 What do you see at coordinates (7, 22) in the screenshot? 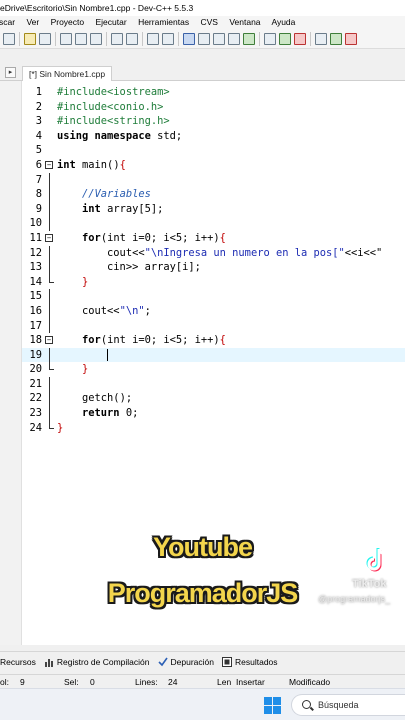
I see `menu-item-buscar: scar` at bounding box center [7, 22].